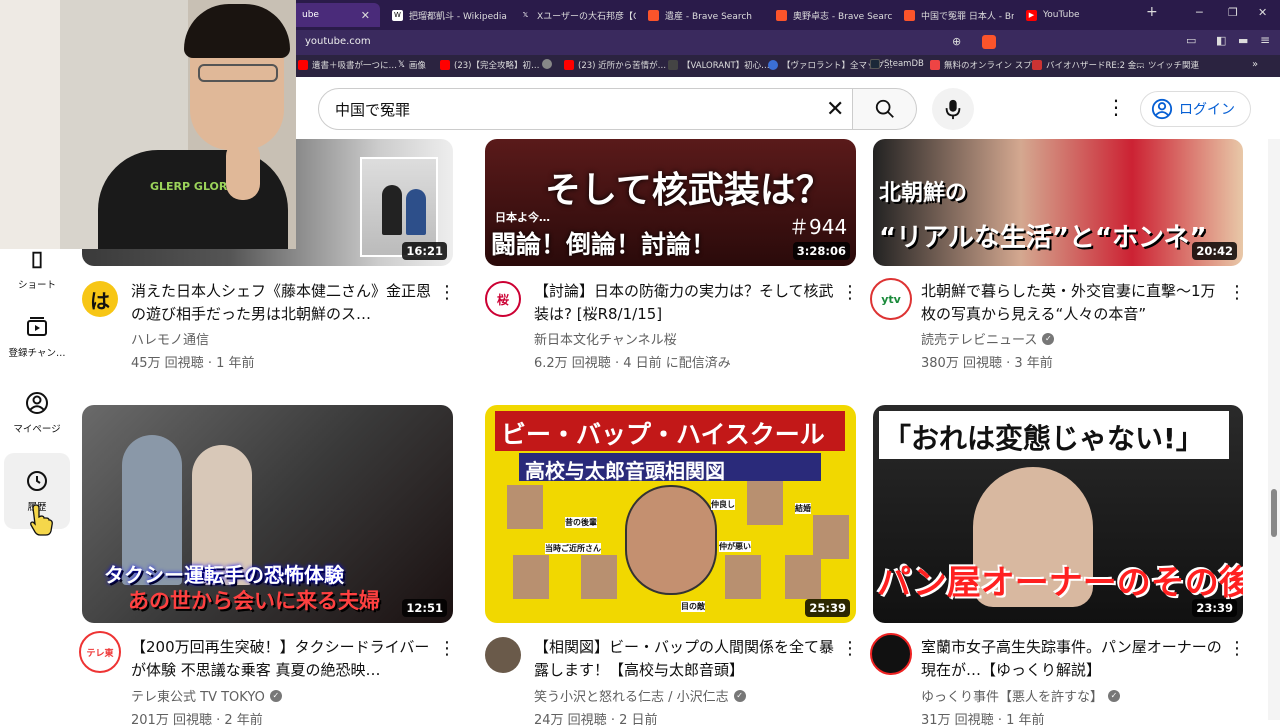 The image size is (1280, 728). What do you see at coordinates (773, 65) in the screenshot?
I see `page-icon` at bounding box center [773, 65].